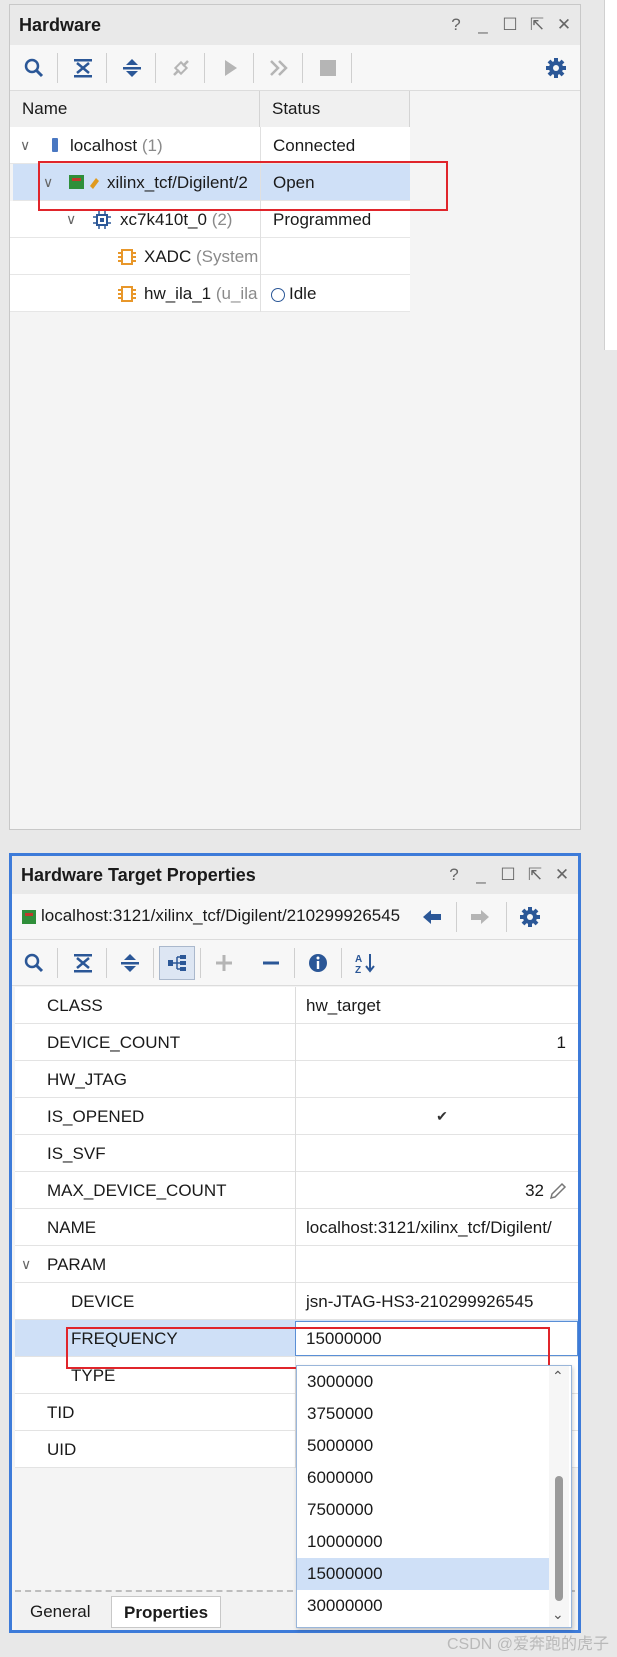 The image size is (617, 1657). I want to click on property-key: NAME, so click(72, 1227).